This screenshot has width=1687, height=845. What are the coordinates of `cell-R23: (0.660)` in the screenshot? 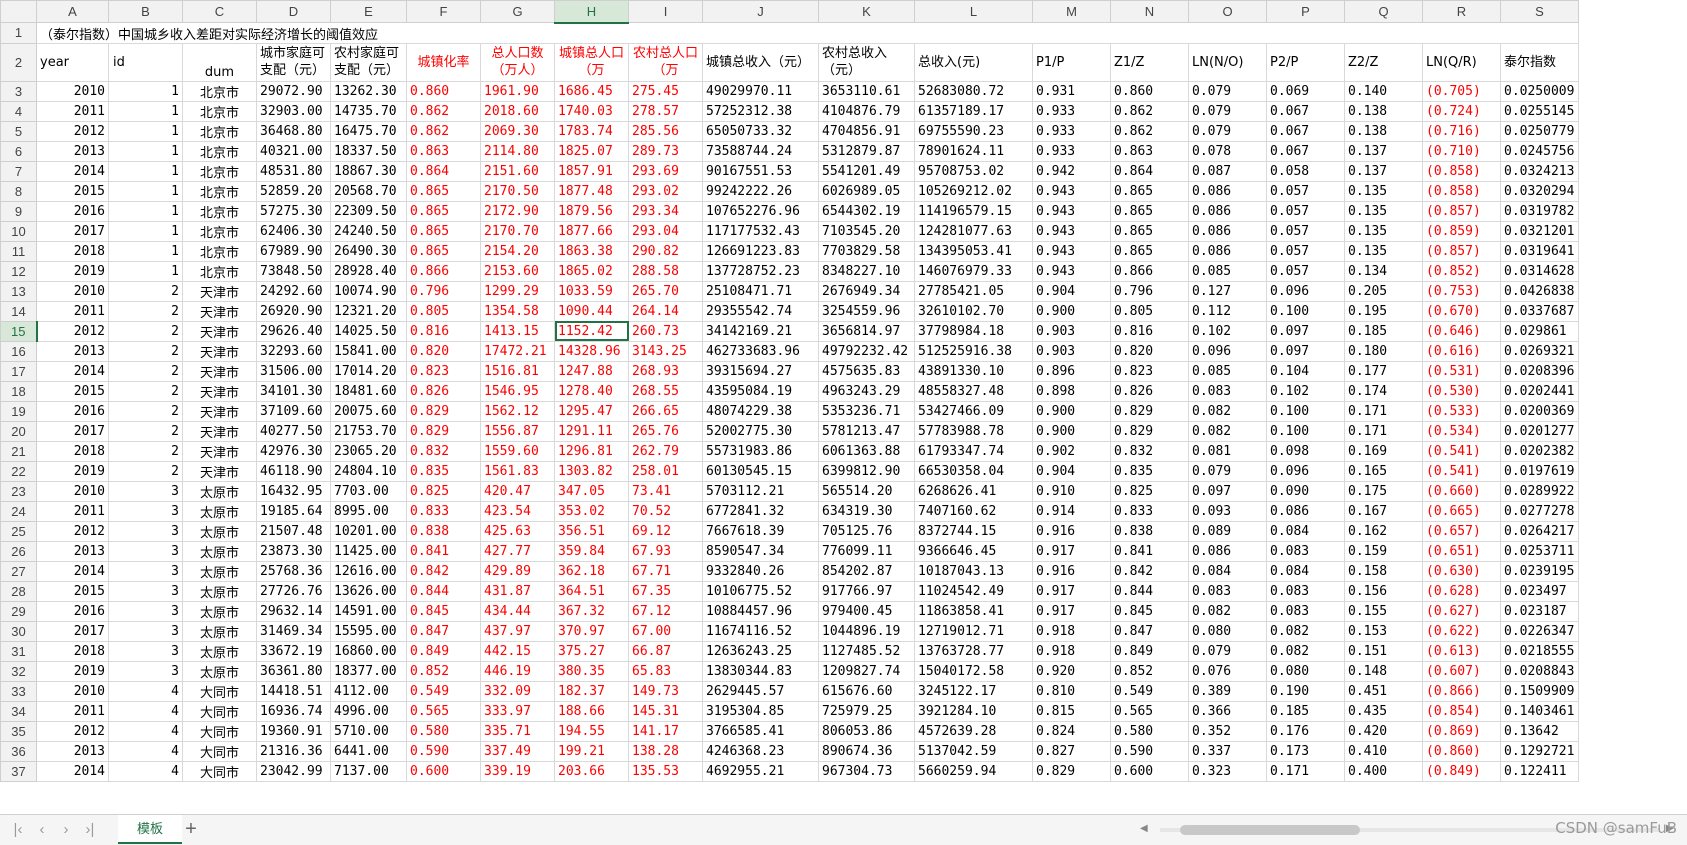 It's located at (1461, 491).